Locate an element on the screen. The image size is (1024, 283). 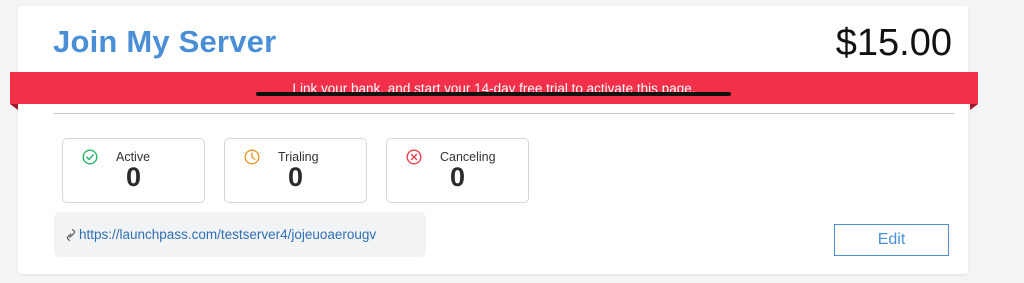
stat-trialing: Trialing 0 is located at coordinates (295, 170).